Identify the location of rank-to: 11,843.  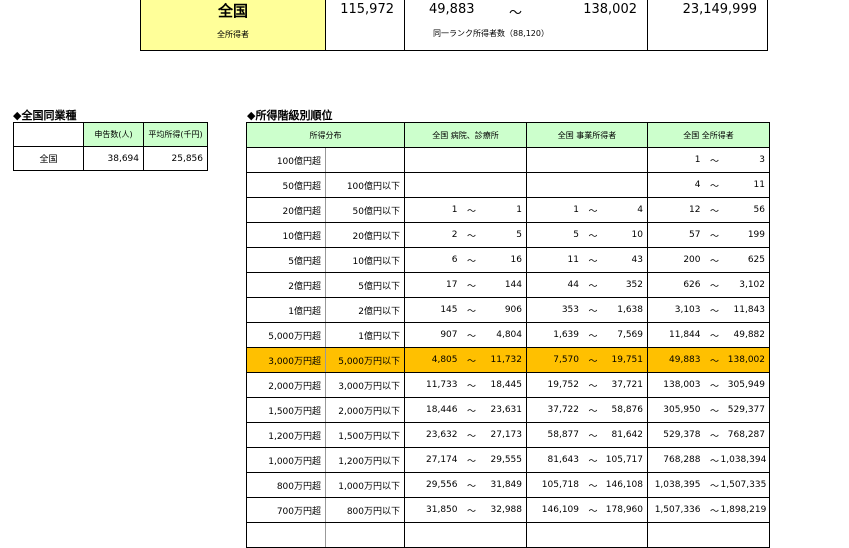
(749, 310).